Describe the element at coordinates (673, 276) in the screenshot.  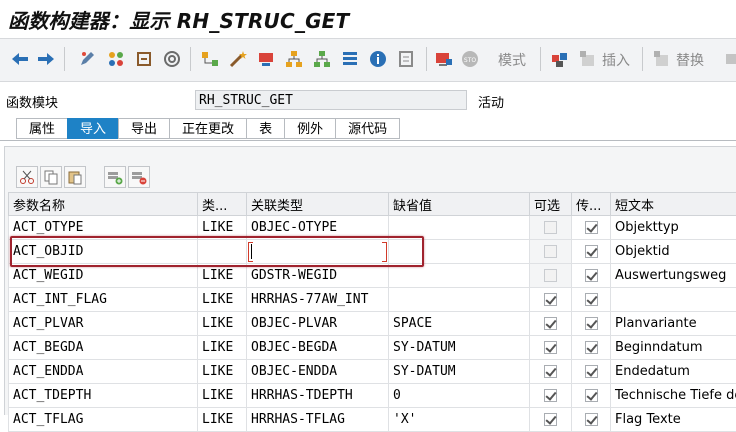
I see `short-text-cell: Auswertungsweg` at that location.